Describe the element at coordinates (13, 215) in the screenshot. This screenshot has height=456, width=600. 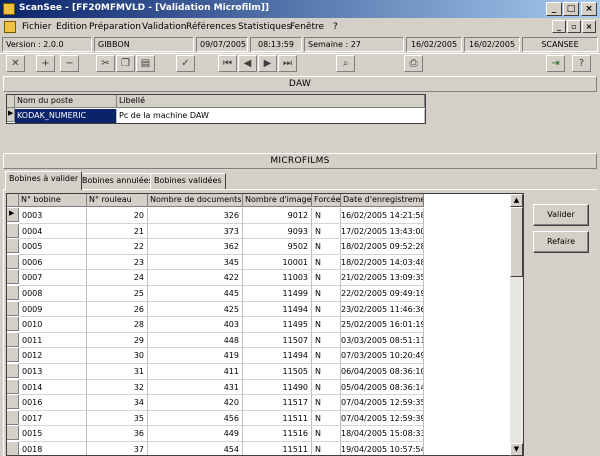
I see `row-indicator: ▶` at that location.